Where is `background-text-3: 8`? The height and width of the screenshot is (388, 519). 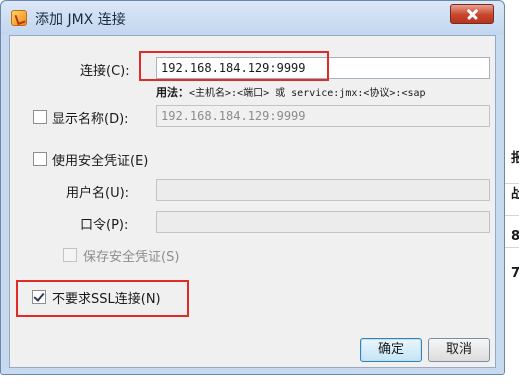
background-text-3: 8 is located at coordinates (515, 236).